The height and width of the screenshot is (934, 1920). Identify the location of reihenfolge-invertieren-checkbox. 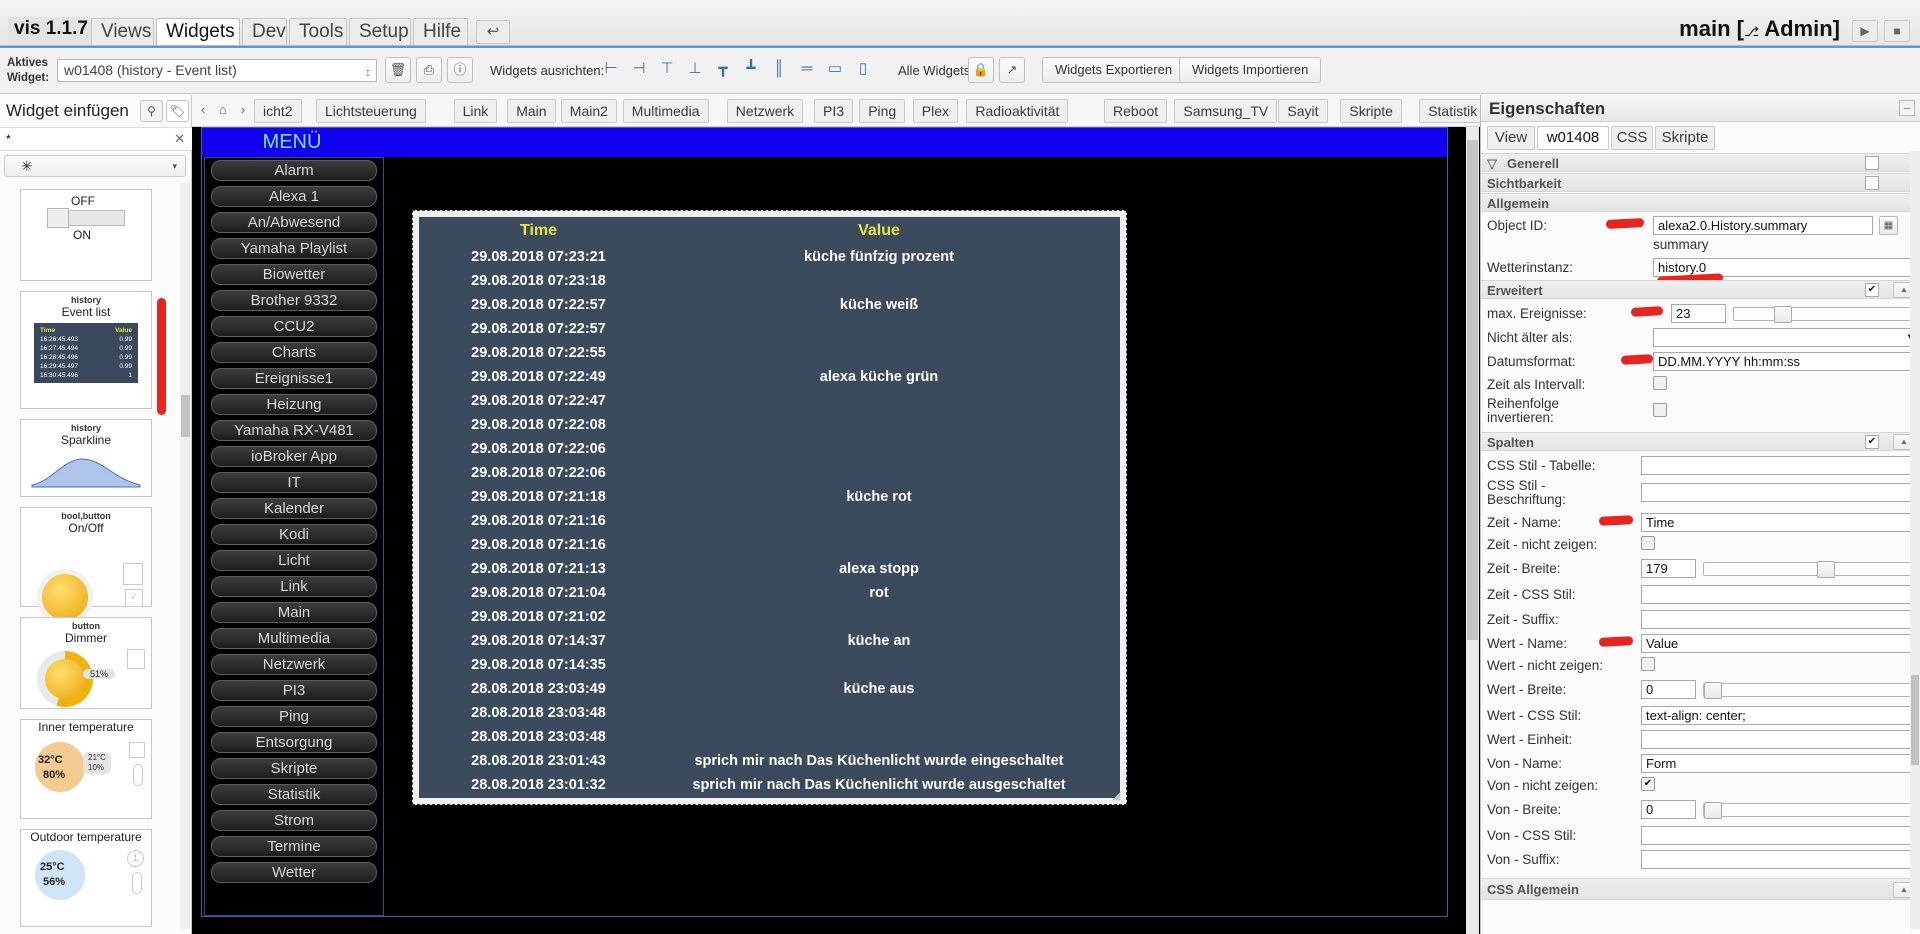
(1660, 410).